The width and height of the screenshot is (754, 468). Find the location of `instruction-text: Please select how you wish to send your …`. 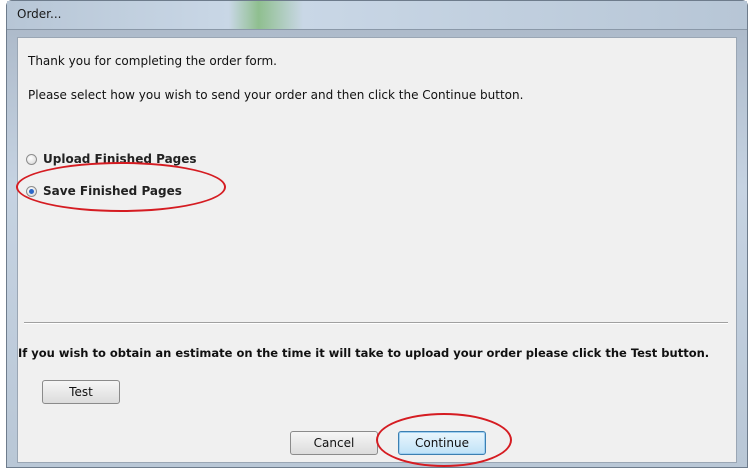

instruction-text: Please select how you wish to send your … is located at coordinates (276, 95).